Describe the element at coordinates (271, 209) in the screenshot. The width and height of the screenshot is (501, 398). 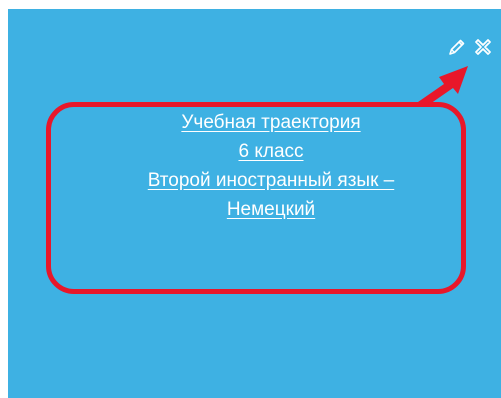
I see `course-title-line-4: Немецкий` at that location.